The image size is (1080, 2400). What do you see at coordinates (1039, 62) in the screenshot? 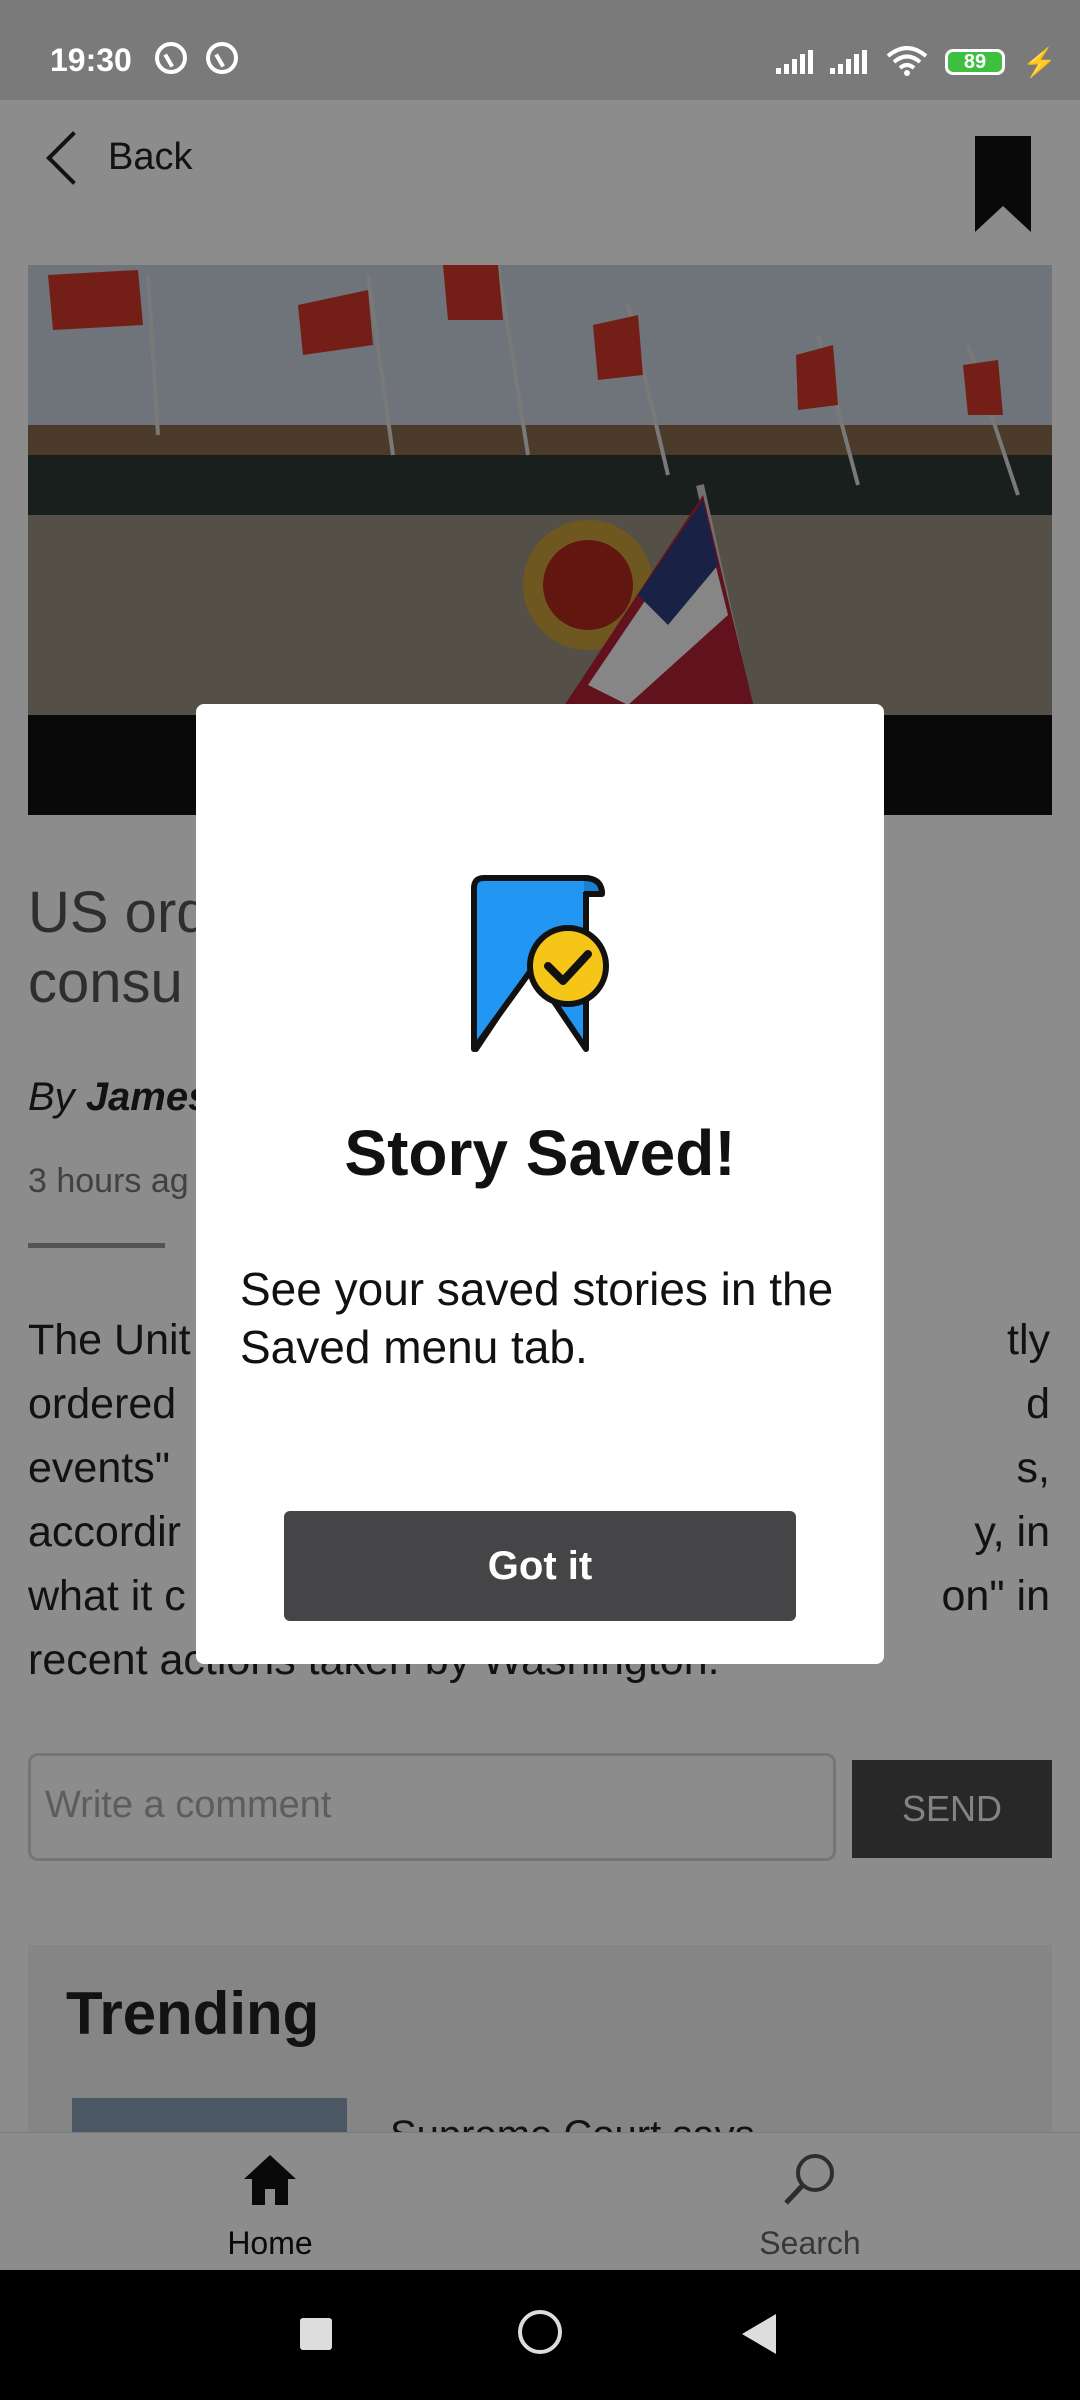
I see `charging-icon: ⚡` at bounding box center [1039, 62].